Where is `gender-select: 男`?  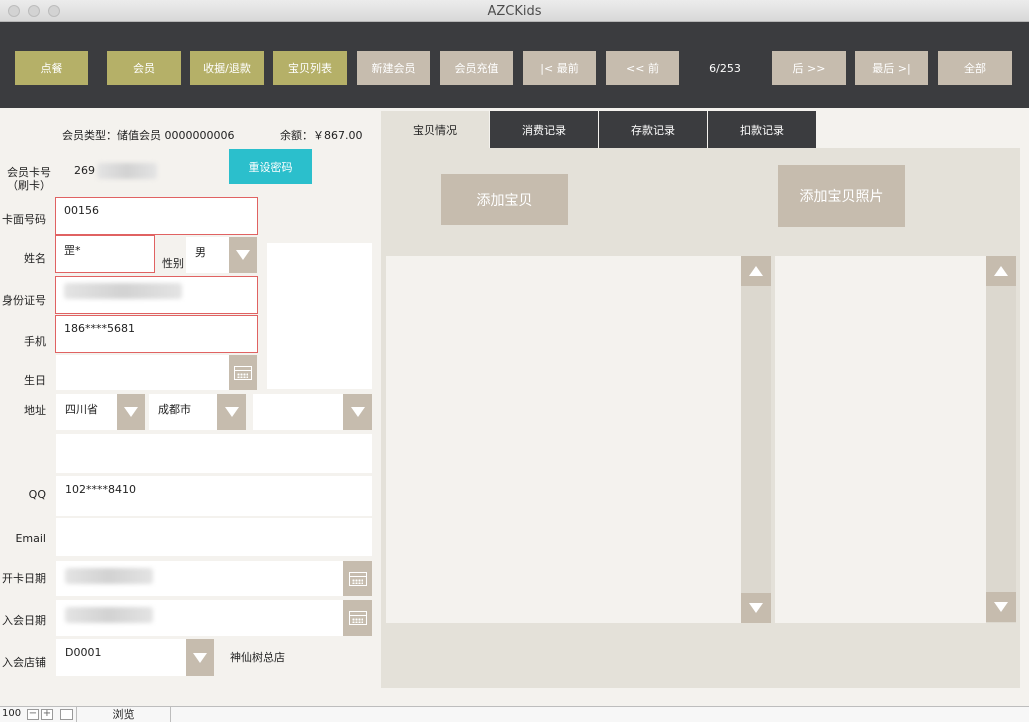 gender-select: 男 is located at coordinates (207, 255).